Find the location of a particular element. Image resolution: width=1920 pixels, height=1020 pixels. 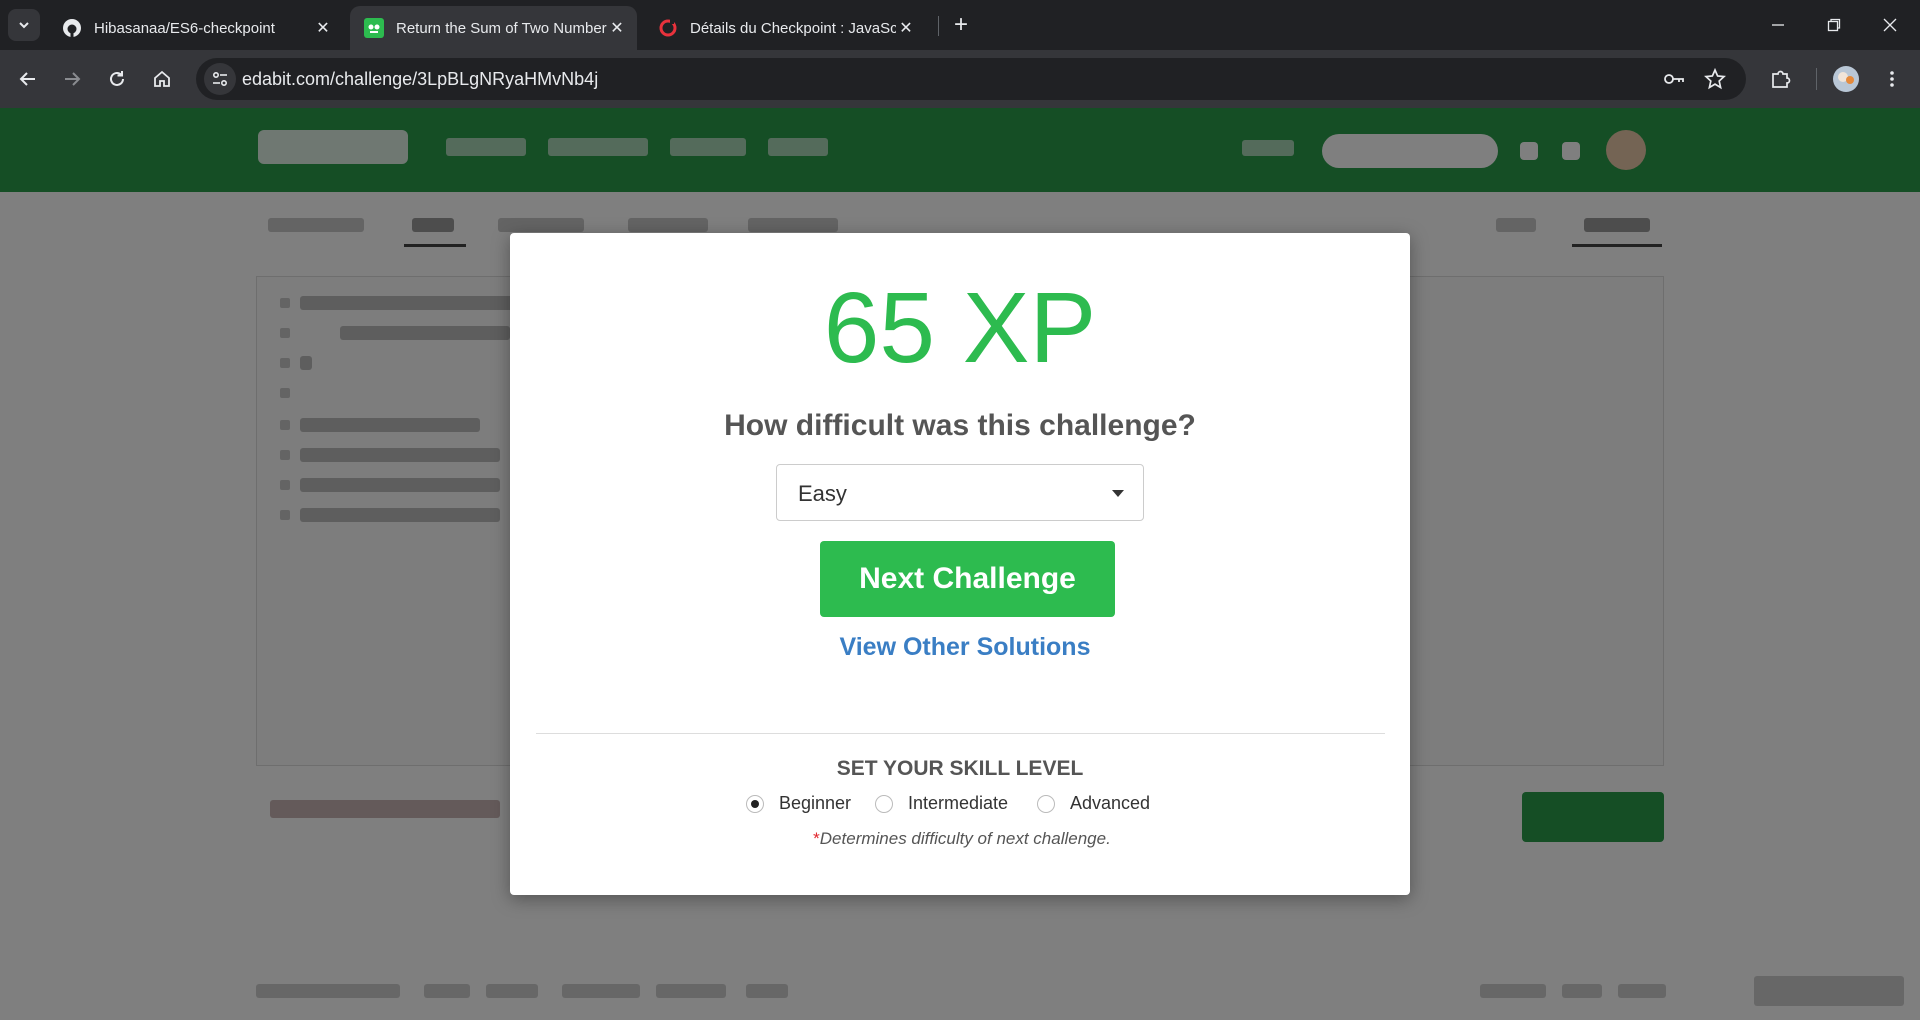

bookmark-star-icon is located at coordinates (1715, 79).